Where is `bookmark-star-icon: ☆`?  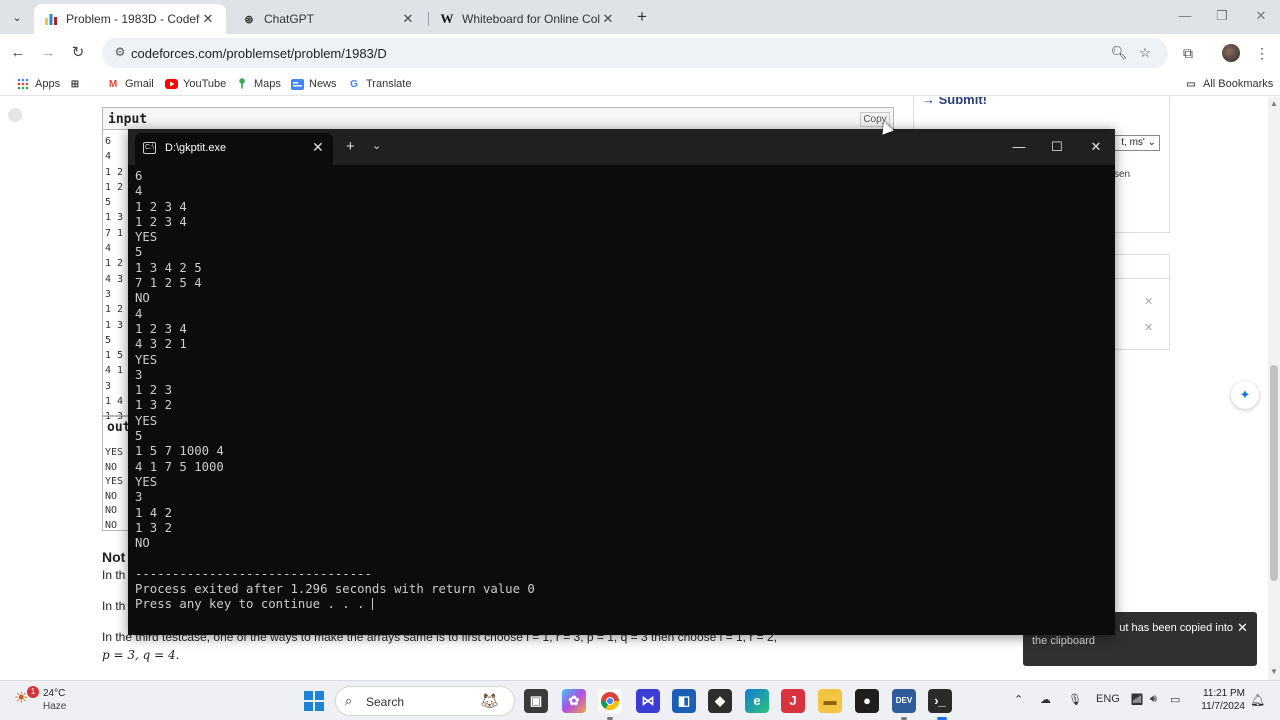
bookmark-star-icon: ☆ is located at coordinates (1145, 53).